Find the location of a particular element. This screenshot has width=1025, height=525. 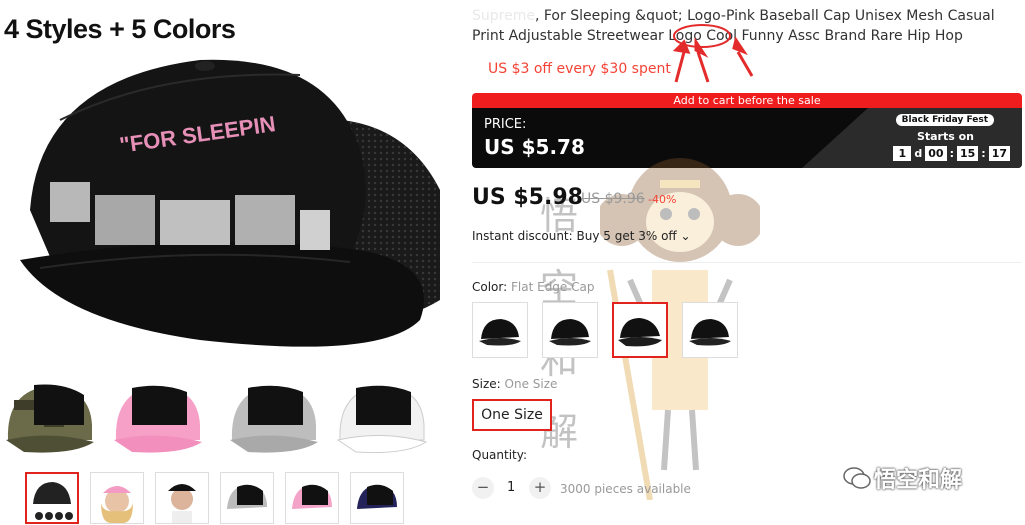

original-price: US $9.96 is located at coordinates (613, 199).